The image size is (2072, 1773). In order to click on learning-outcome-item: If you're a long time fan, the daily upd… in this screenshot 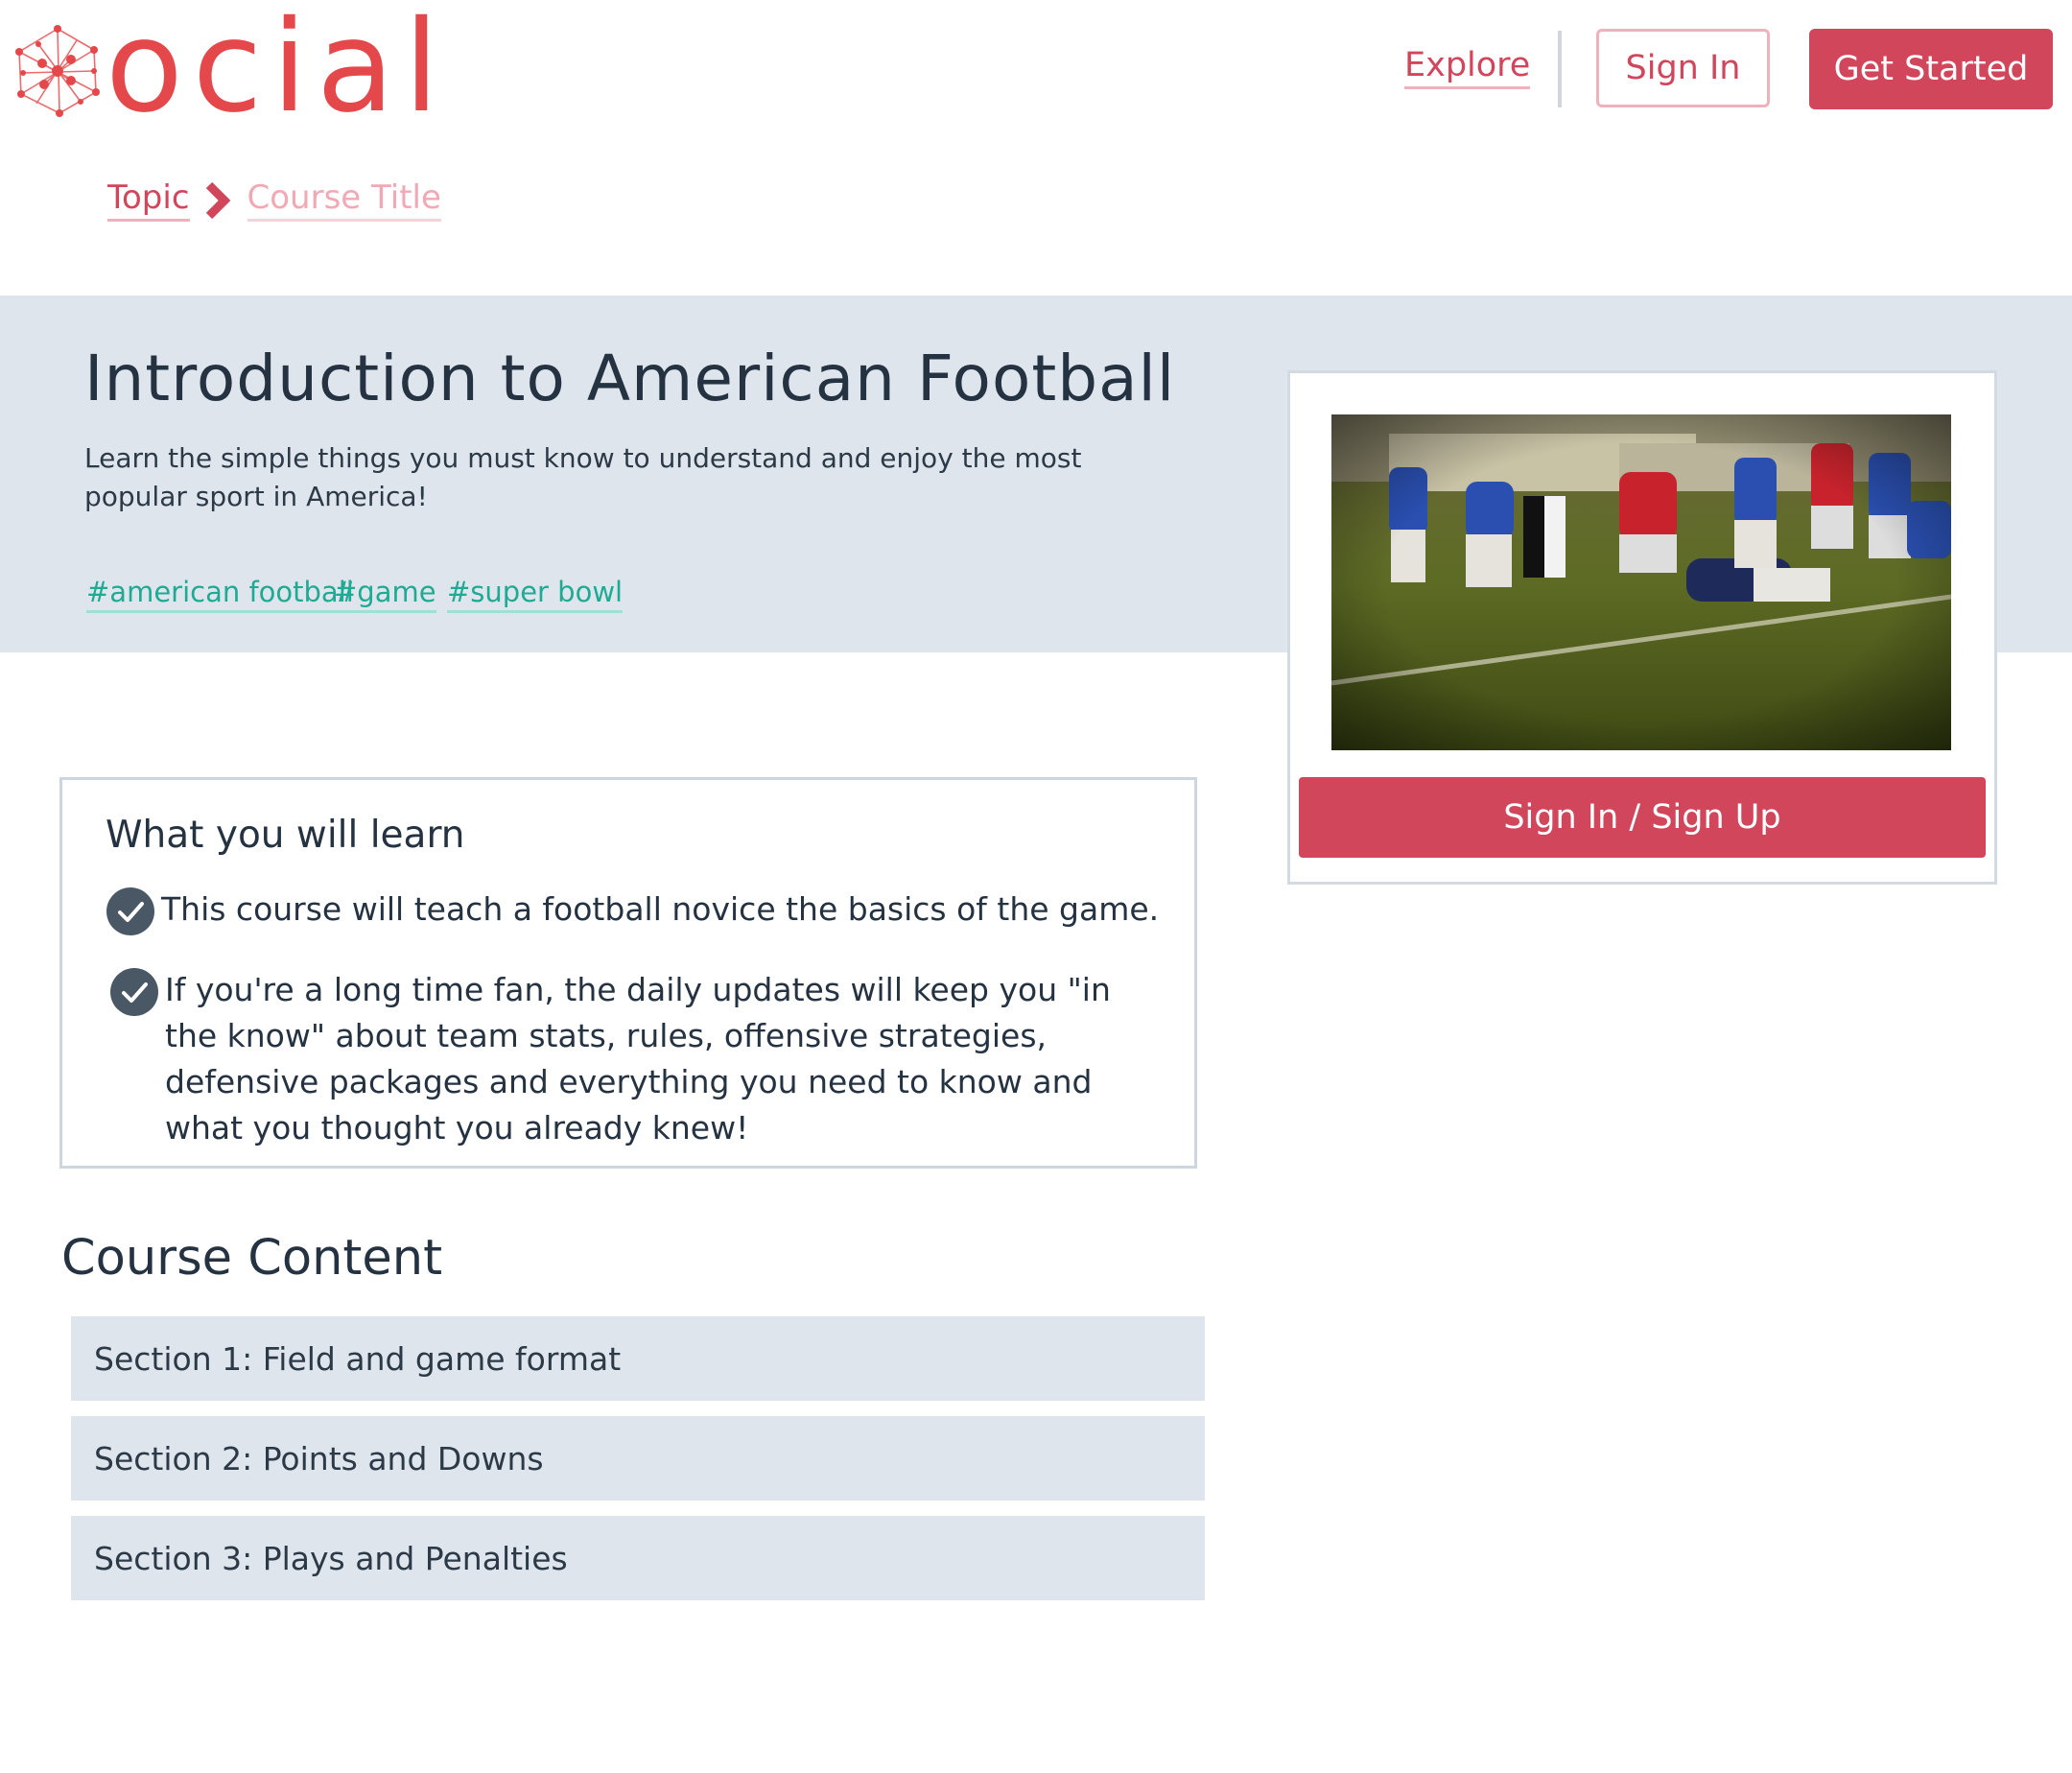, I will do `click(638, 1059)`.